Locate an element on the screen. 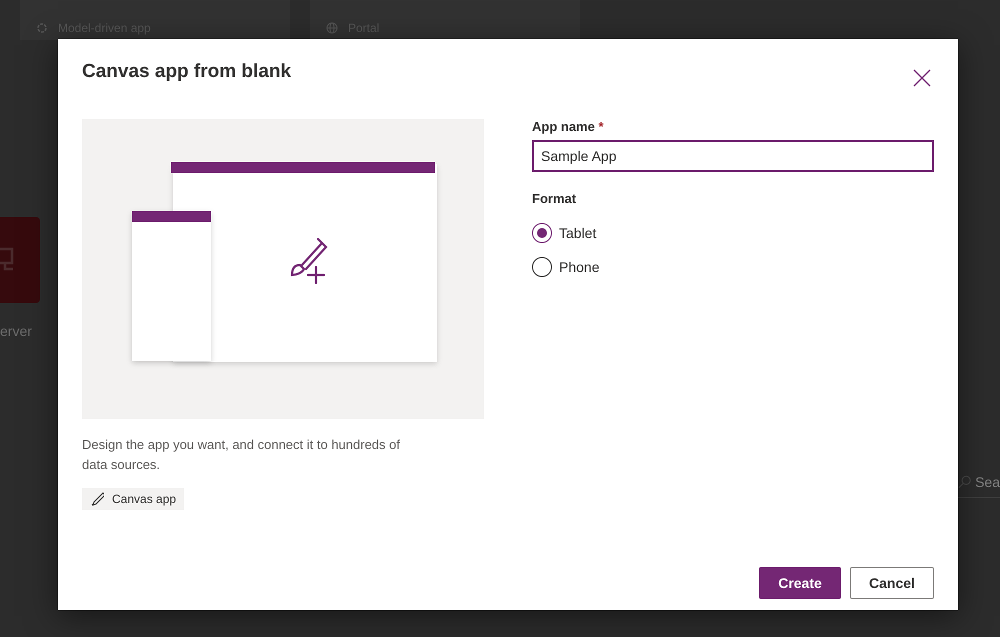 Image resolution: width=1000 pixels, height=637 pixels. close-icon is located at coordinates (922, 78).